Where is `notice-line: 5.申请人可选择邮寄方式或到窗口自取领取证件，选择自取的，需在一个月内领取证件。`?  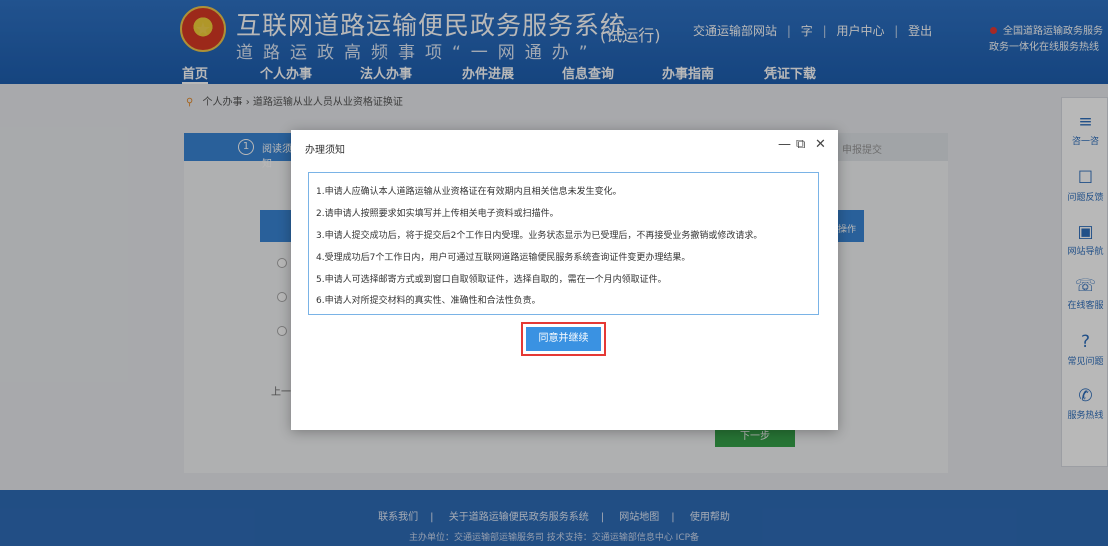 notice-line: 5.申请人可选择邮寄方式或到窗口自取领取证件，选择自取的，需在一个月内领取证件。 is located at coordinates (491, 280).